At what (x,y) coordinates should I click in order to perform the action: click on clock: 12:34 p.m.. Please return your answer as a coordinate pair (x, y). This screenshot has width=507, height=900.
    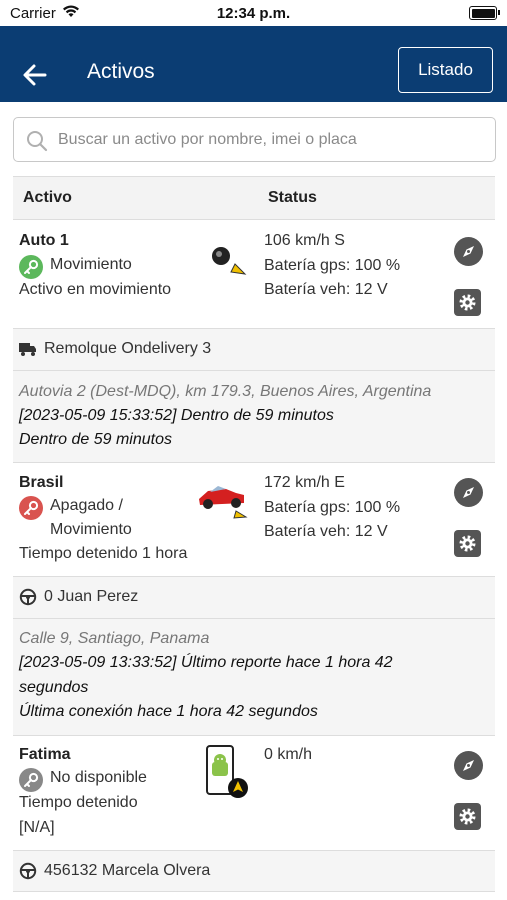
    Looking at the image, I should click on (253, 13).